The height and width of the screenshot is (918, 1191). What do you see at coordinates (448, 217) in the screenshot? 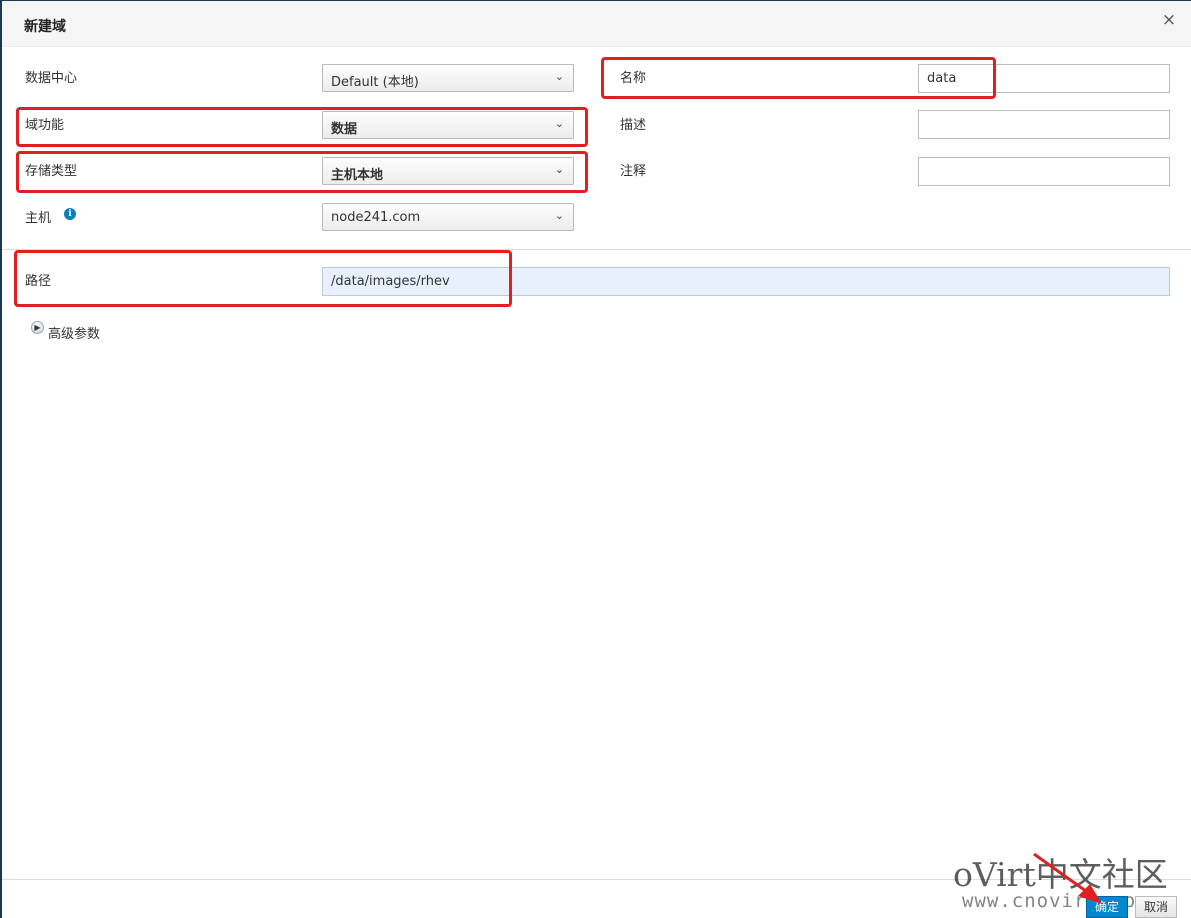
I see `host-select: node241.com ⌄` at bounding box center [448, 217].